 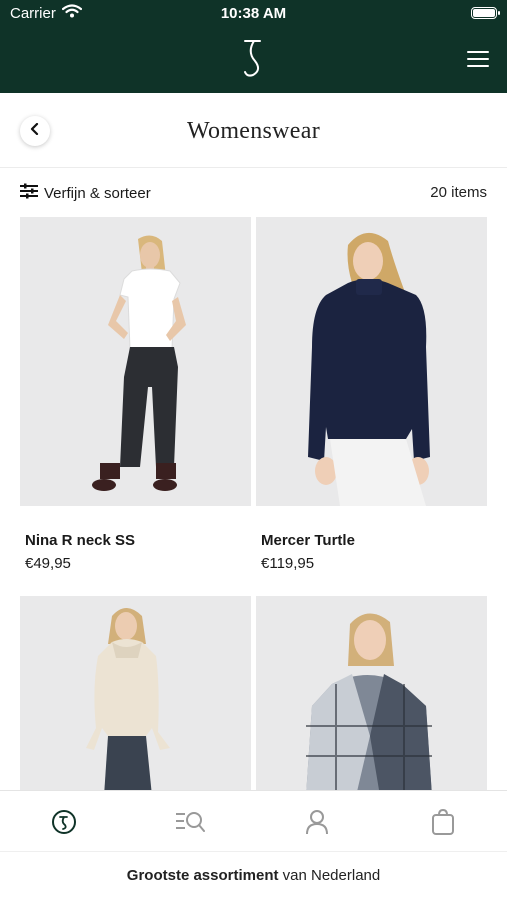 I want to click on battery-icon, so click(x=485, y=13).